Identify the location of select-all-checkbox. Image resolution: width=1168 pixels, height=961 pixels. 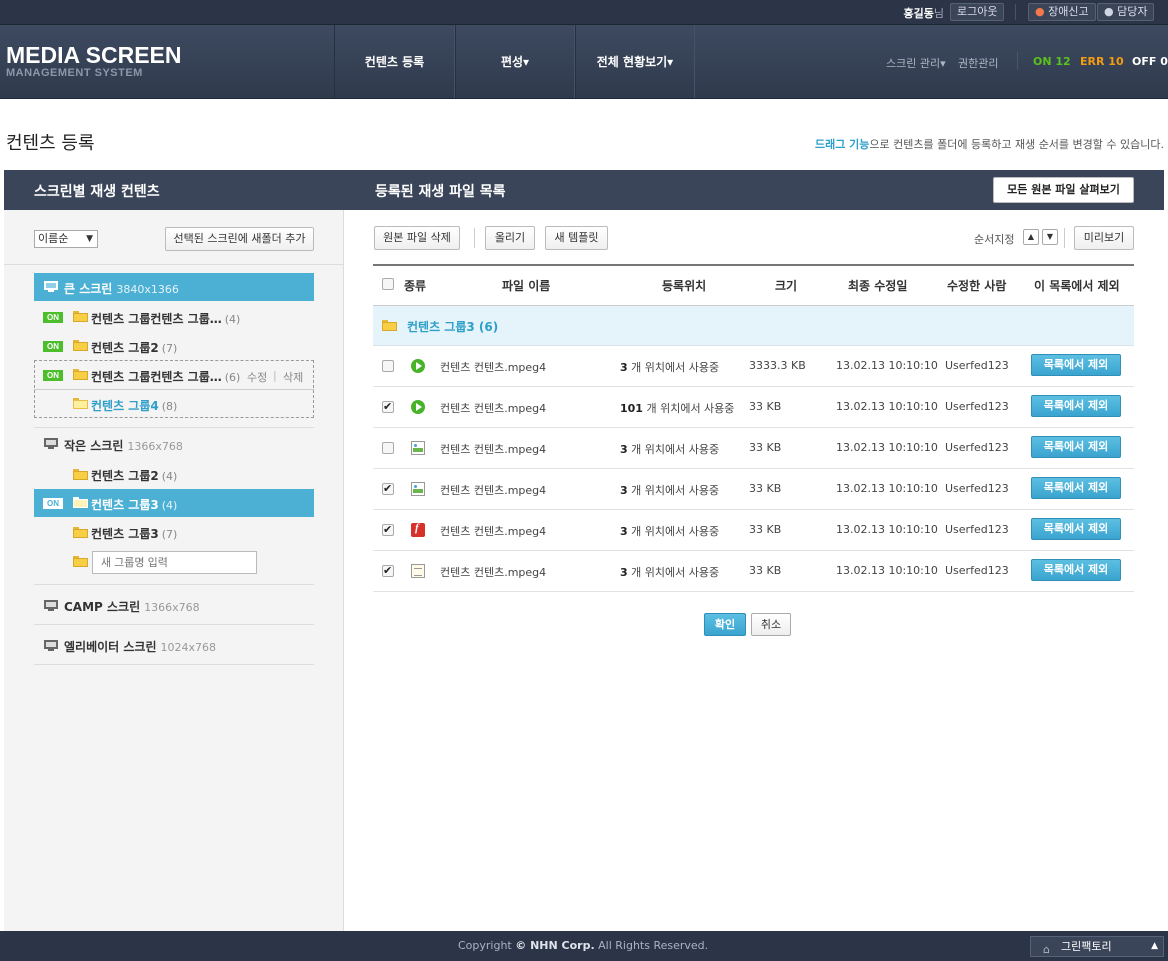
(388, 284).